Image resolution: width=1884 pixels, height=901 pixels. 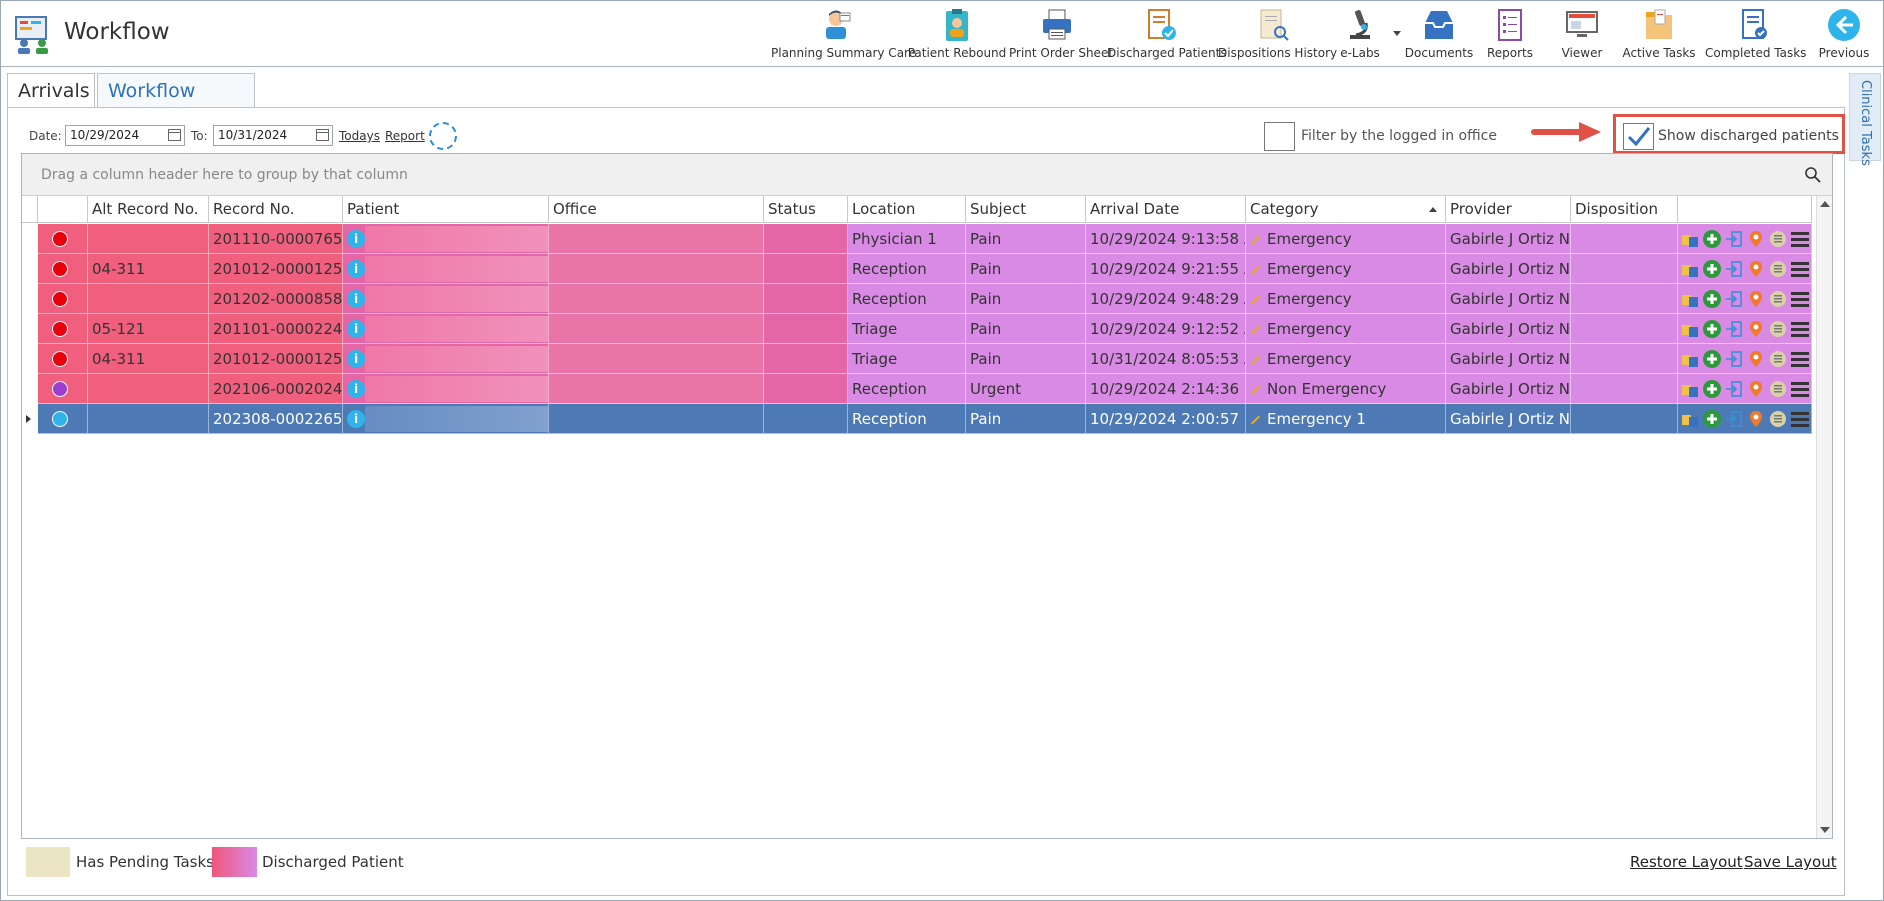 I want to click on scroll-up-icon, so click(x=1825, y=204).